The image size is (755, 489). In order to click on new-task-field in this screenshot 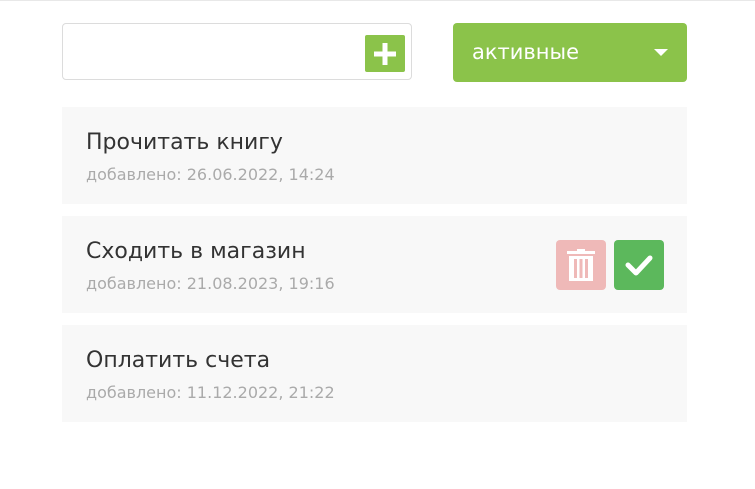, I will do `click(237, 51)`.